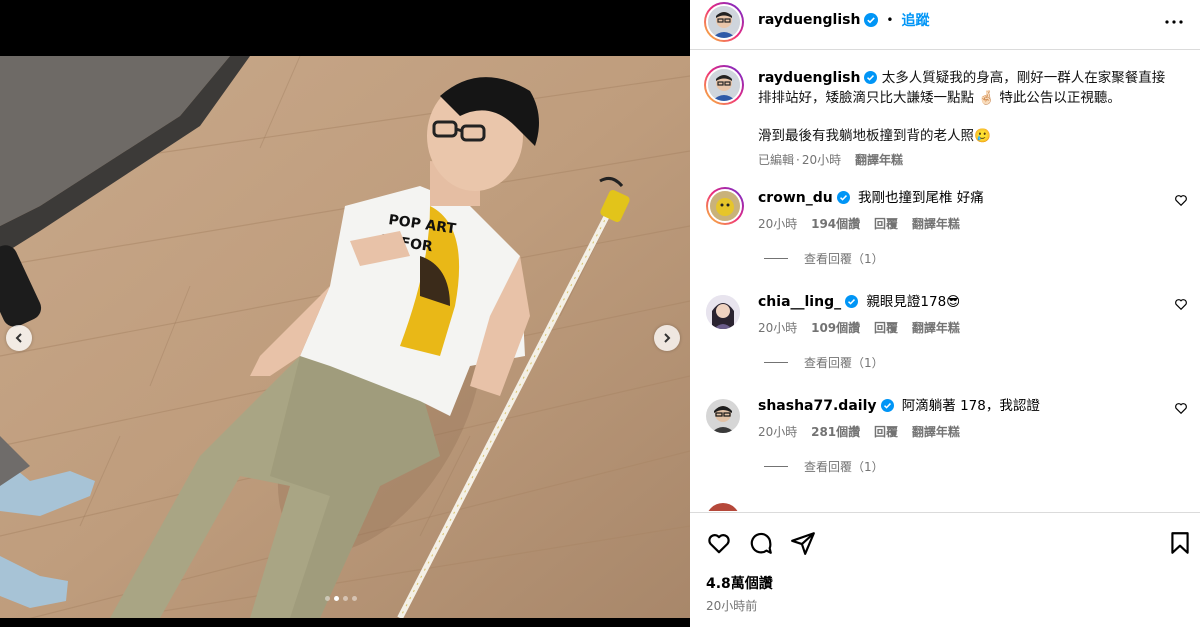  What do you see at coordinates (874, 136) in the screenshot?
I see `caption-line-3: 滑到最後有我躺地板撞到背的老人照🥲` at bounding box center [874, 136].